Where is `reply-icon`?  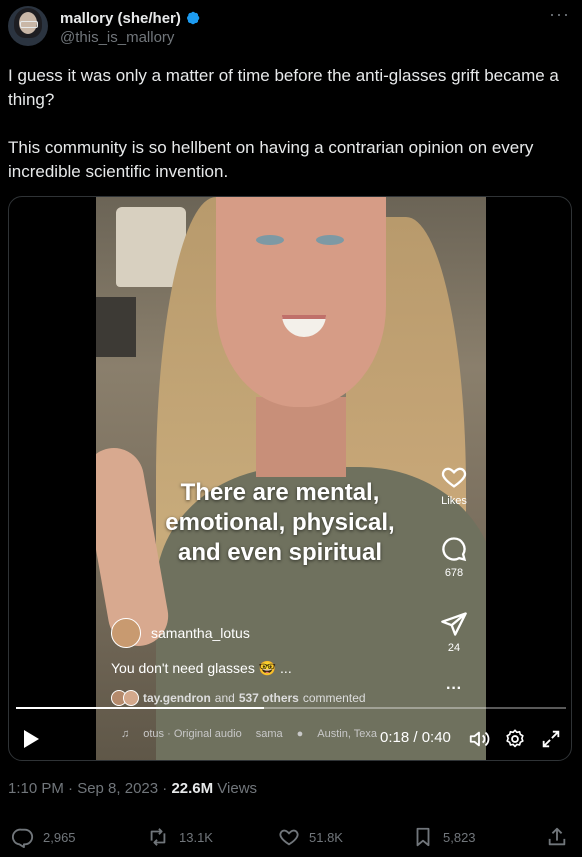
reply-icon is located at coordinates (23, 838).